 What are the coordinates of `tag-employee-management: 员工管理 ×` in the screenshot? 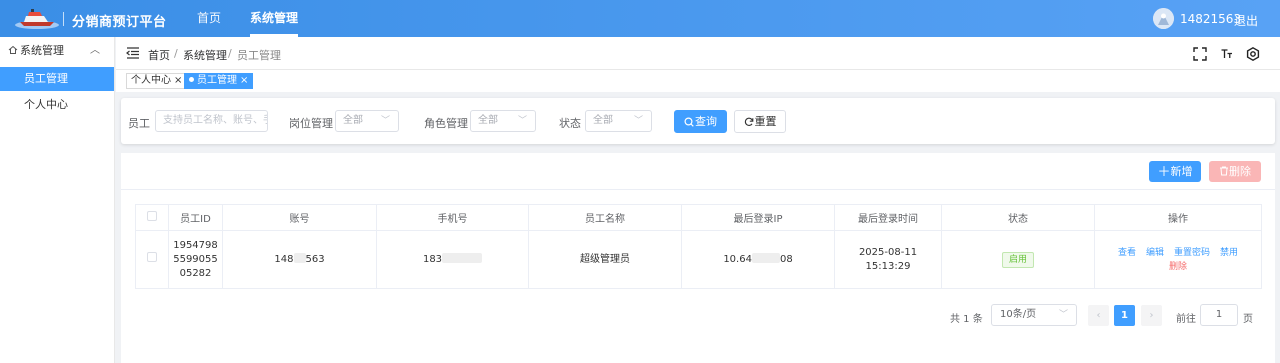 It's located at (219, 81).